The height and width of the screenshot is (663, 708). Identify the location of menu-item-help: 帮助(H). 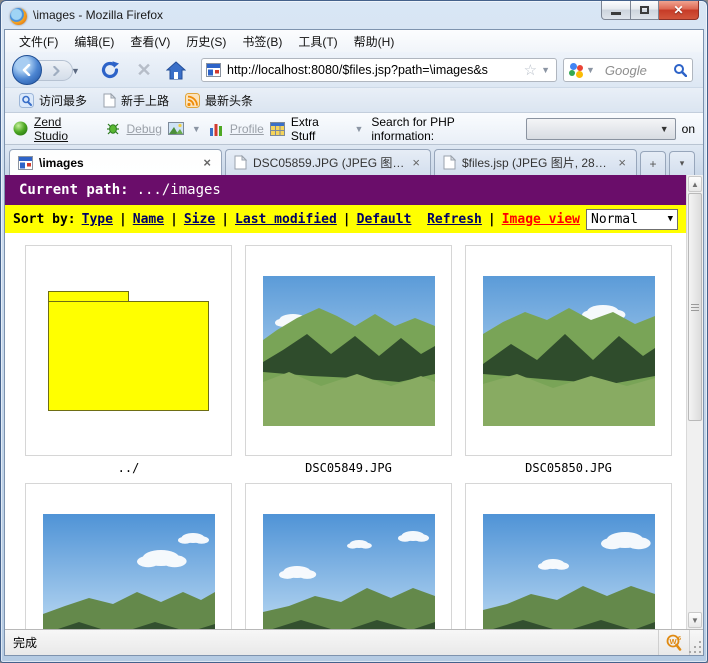
(374, 41).